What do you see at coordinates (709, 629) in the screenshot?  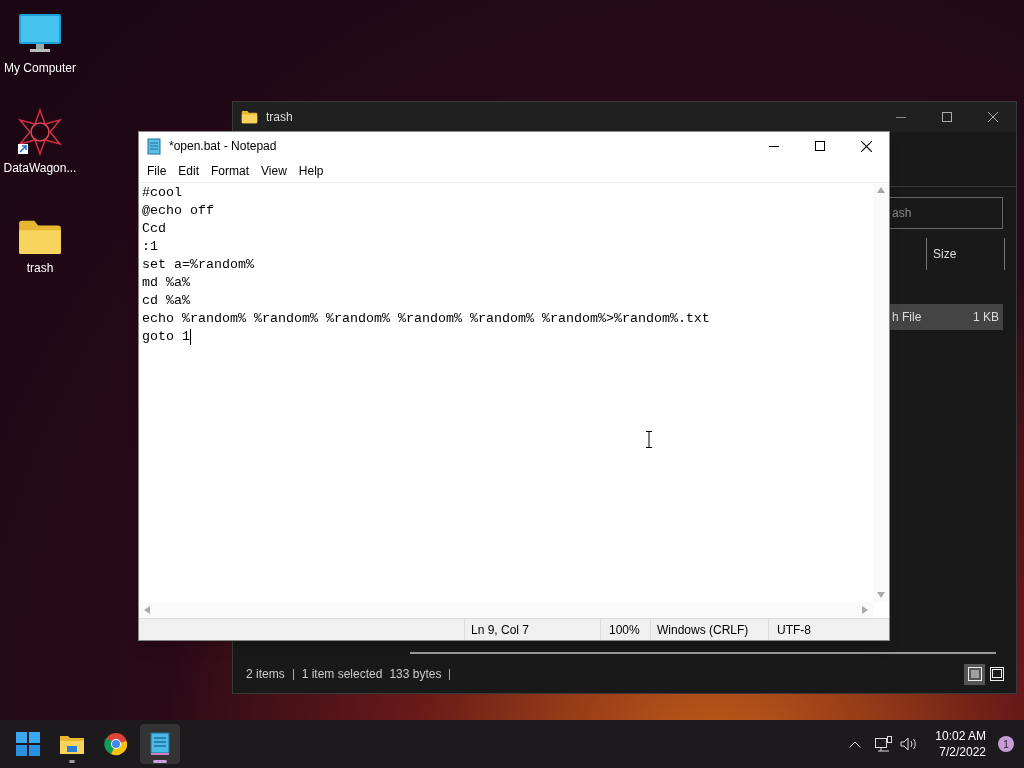 I see `line-ending: Windows (CRLF)` at bounding box center [709, 629].